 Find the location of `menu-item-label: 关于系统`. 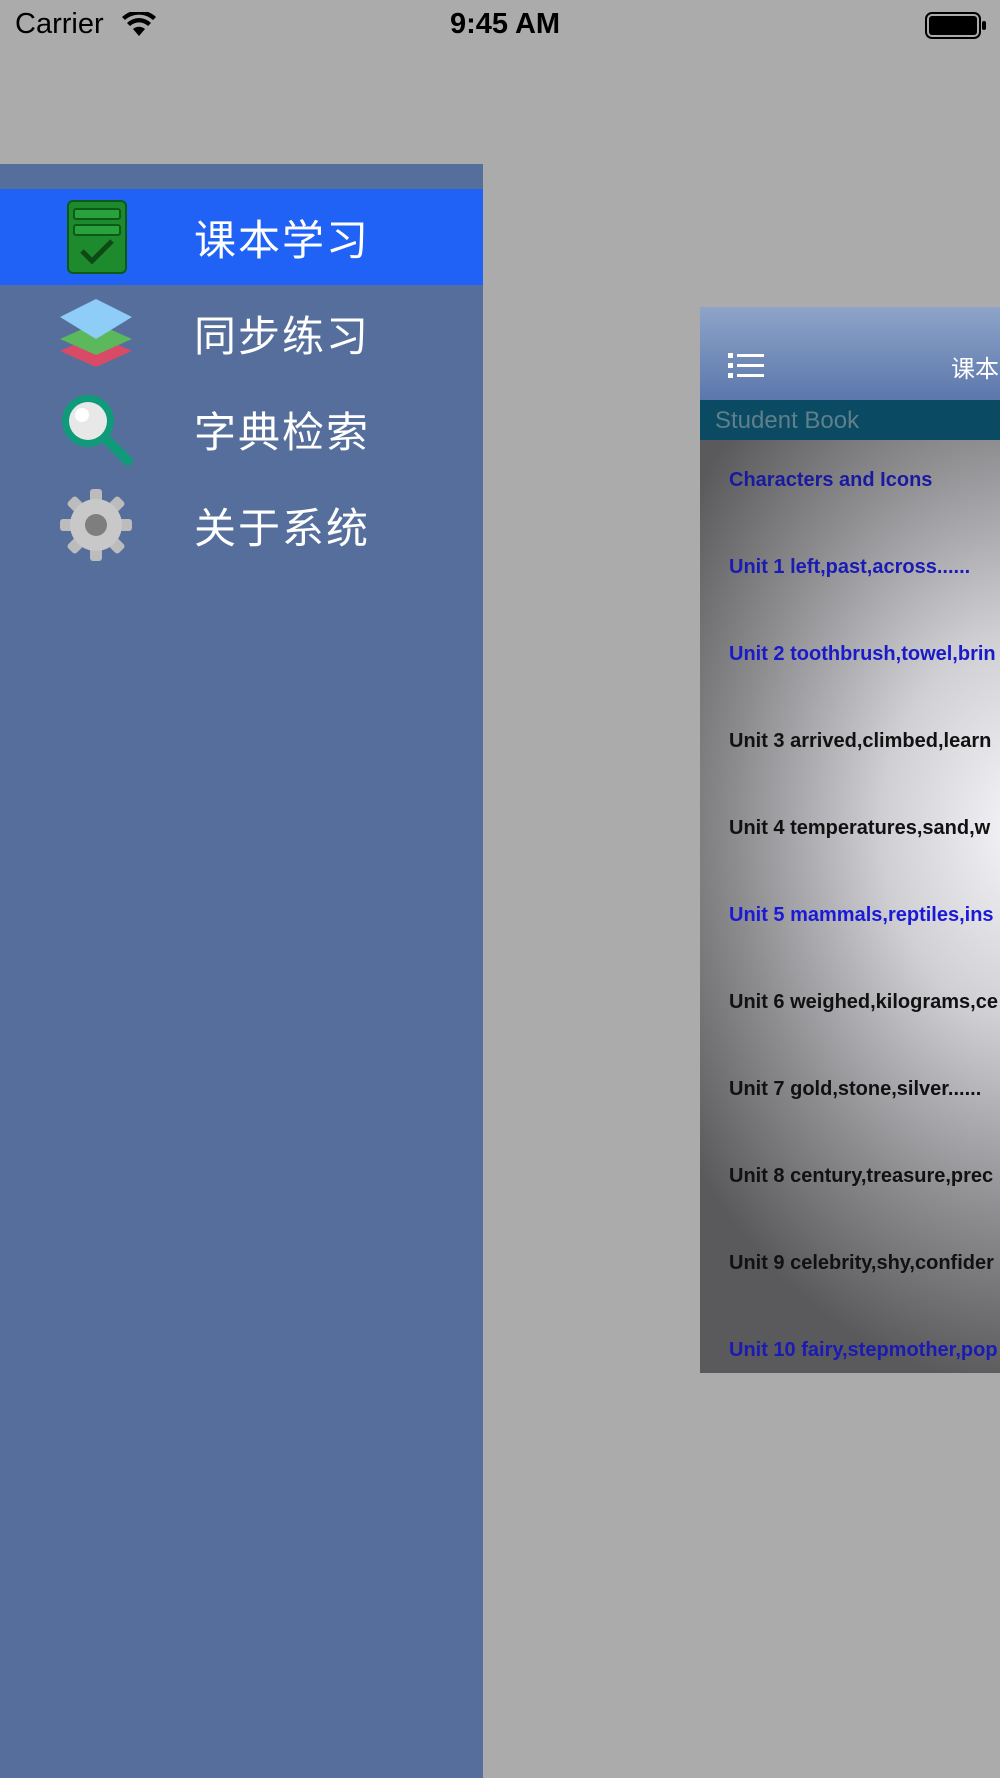

menu-item-label: 关于系统 is located at coordinates (282, 528).